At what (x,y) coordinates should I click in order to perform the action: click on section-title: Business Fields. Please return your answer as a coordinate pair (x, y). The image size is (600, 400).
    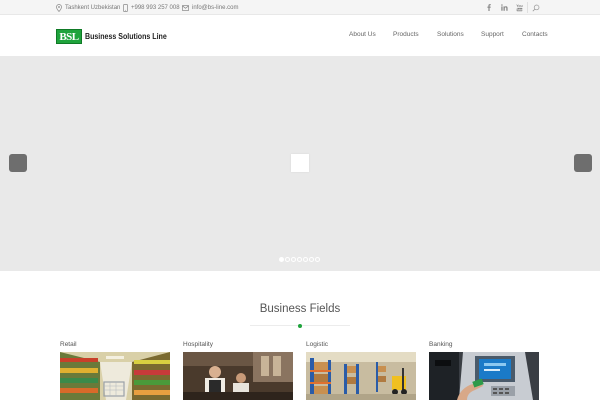
    Looking at the image, I should click on (300, 309).